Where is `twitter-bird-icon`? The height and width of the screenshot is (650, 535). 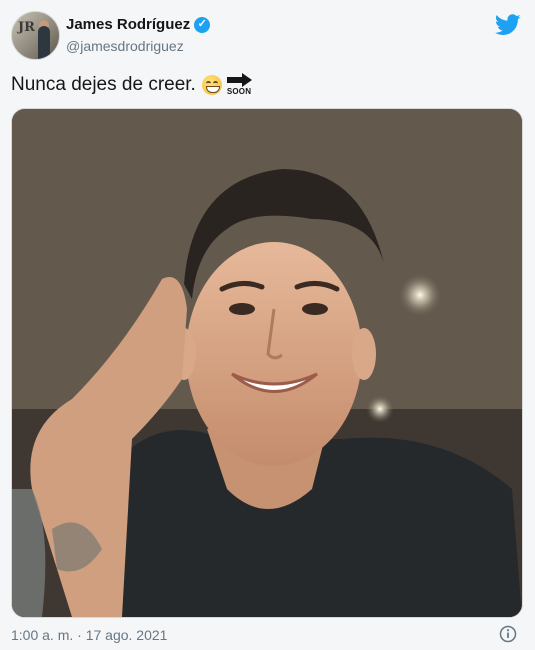
twitter-bird-icon is located at coordinates (508, 25).